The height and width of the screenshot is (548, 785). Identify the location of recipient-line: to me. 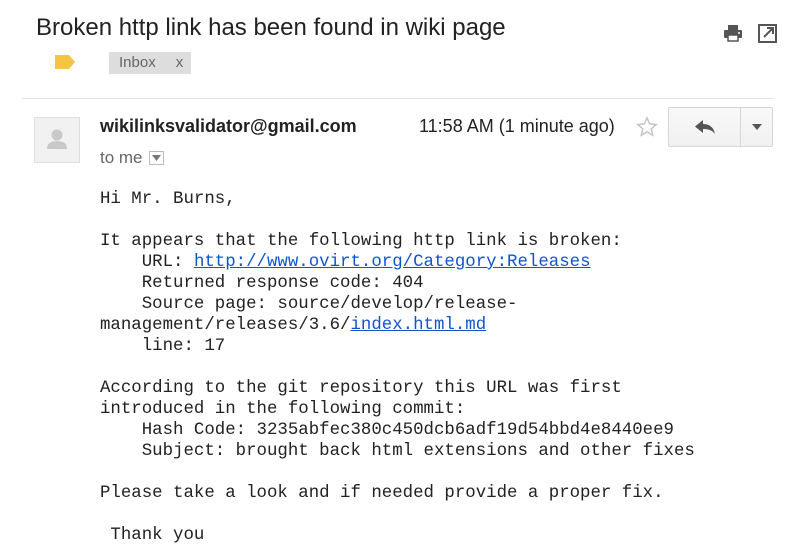
(132, 158).